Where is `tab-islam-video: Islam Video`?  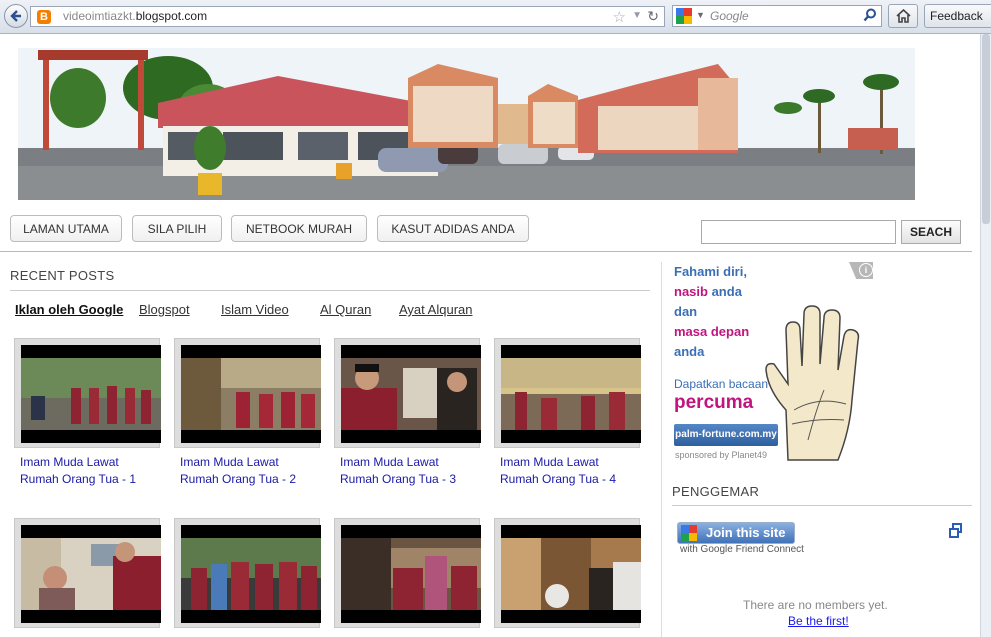
tab-islam-video: Islam Video is located at coordinates (255, 309).